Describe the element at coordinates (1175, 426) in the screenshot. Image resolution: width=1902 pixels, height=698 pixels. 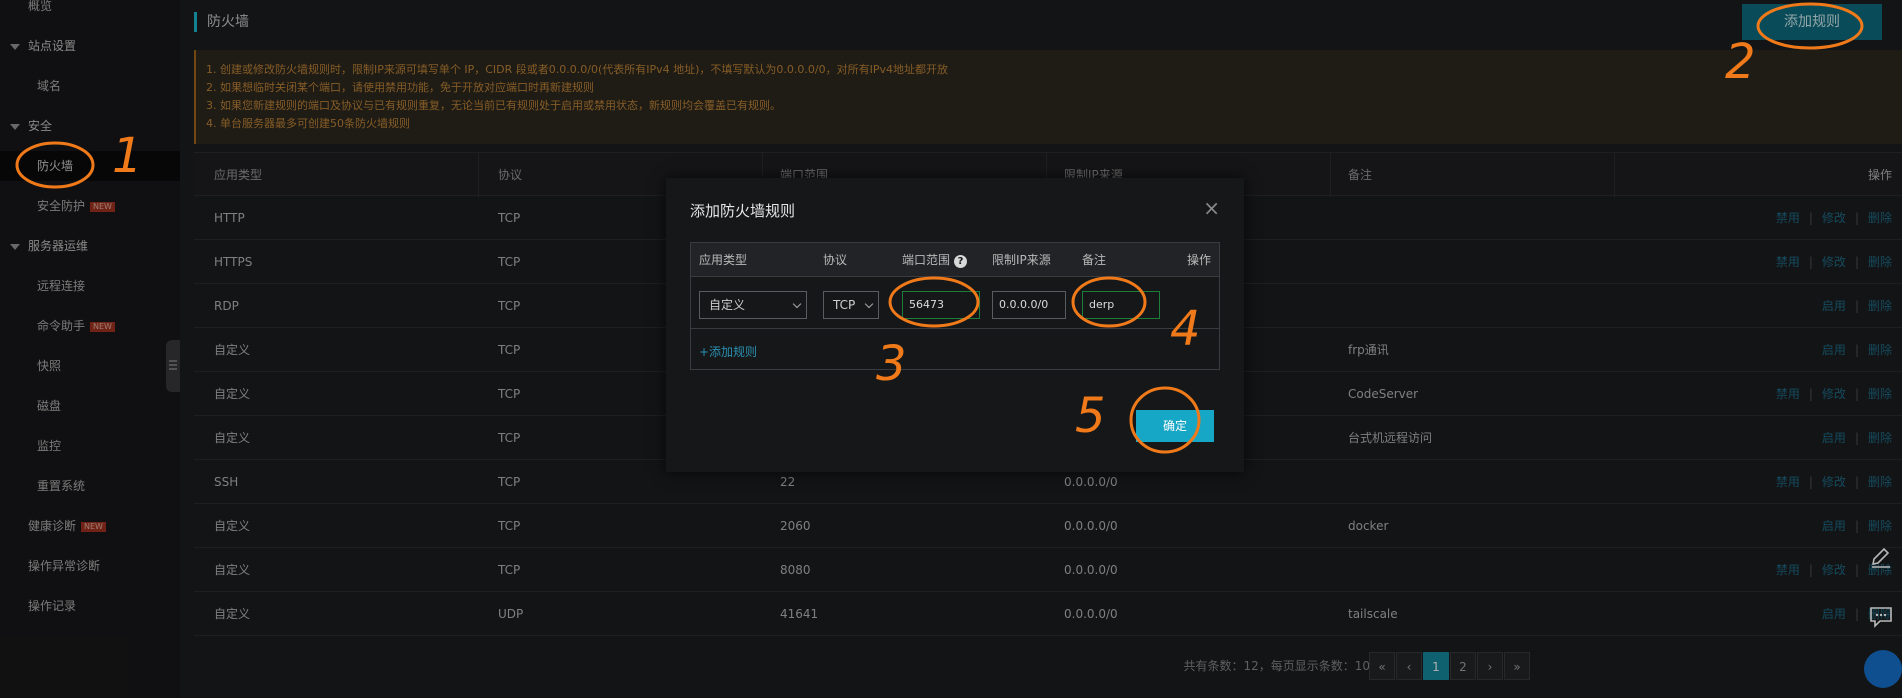
I see `confirm-button: 确定` at that location.